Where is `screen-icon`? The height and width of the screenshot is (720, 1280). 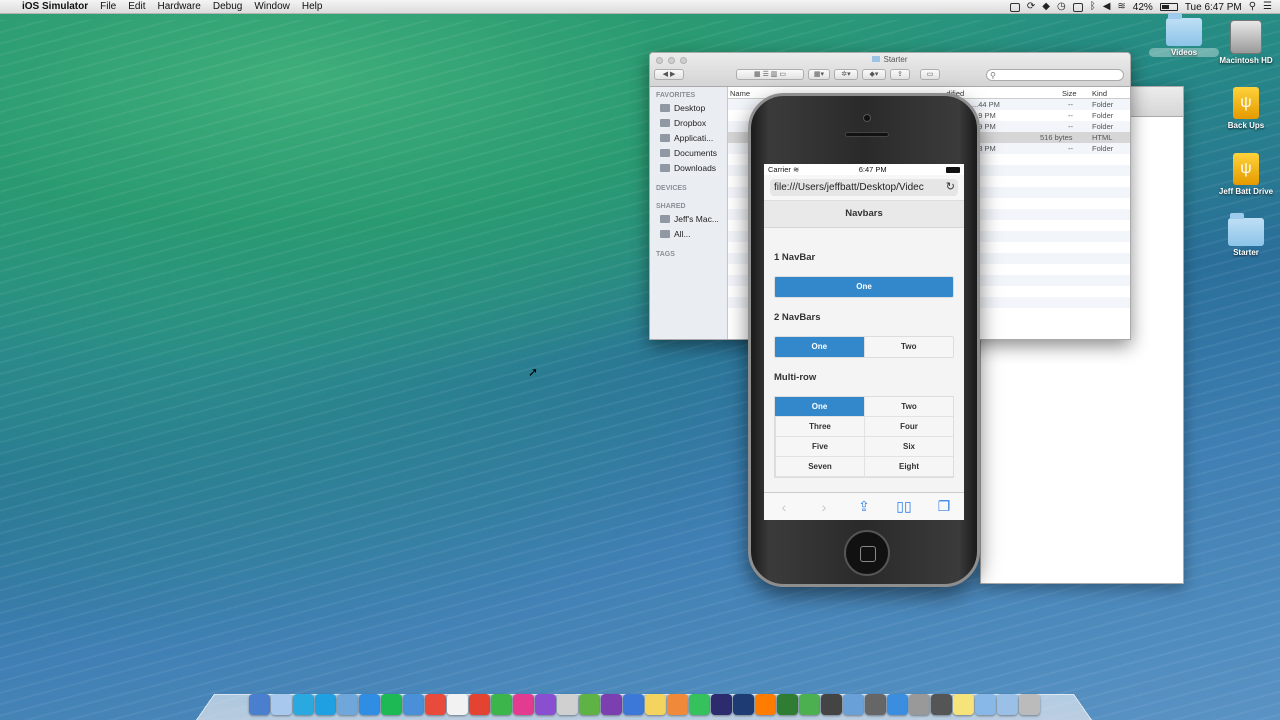 screen-icon is located at coordinates (1014, 7).